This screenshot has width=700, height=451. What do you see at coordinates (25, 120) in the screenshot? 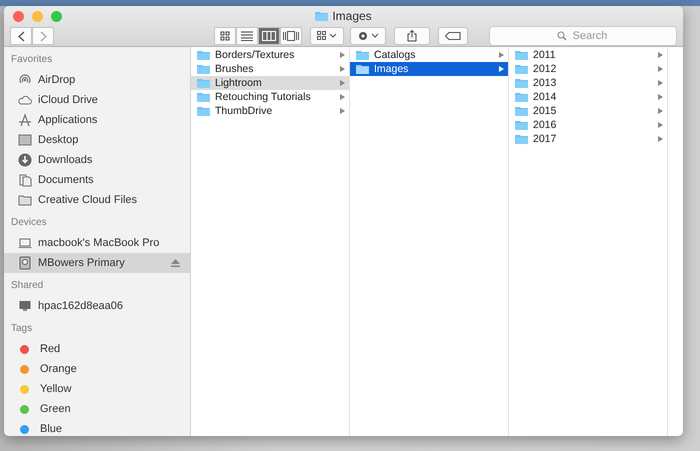
I see `applications-icon` at bounding box center [25, 120].